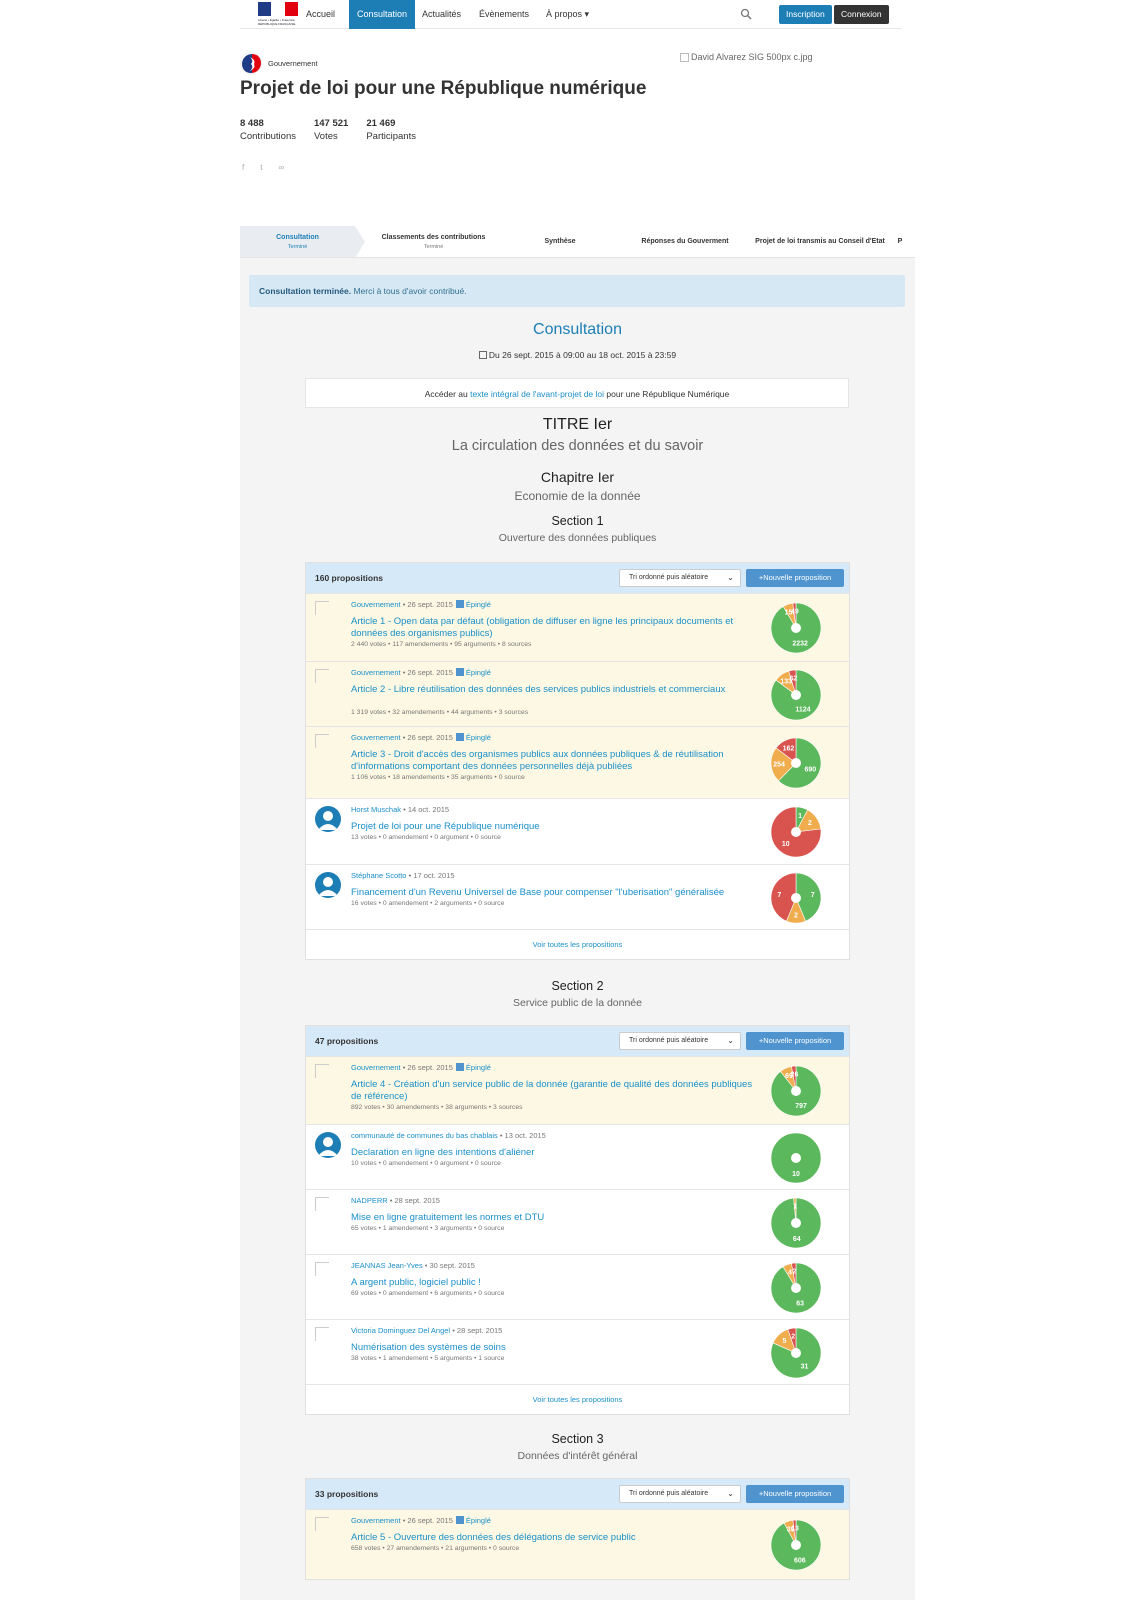  What do you see at coordinates (278, 9) in the screenshot?
I see `flag-icon` at bounding box center [278, 9].